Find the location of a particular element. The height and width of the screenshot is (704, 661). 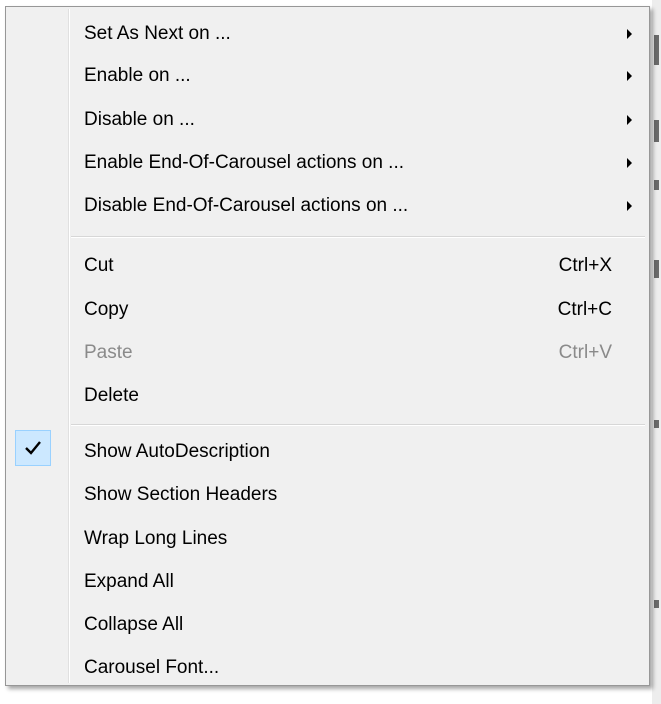

menu-item-paste: Paste Ctrl+V is located at coordinates (327, 353).